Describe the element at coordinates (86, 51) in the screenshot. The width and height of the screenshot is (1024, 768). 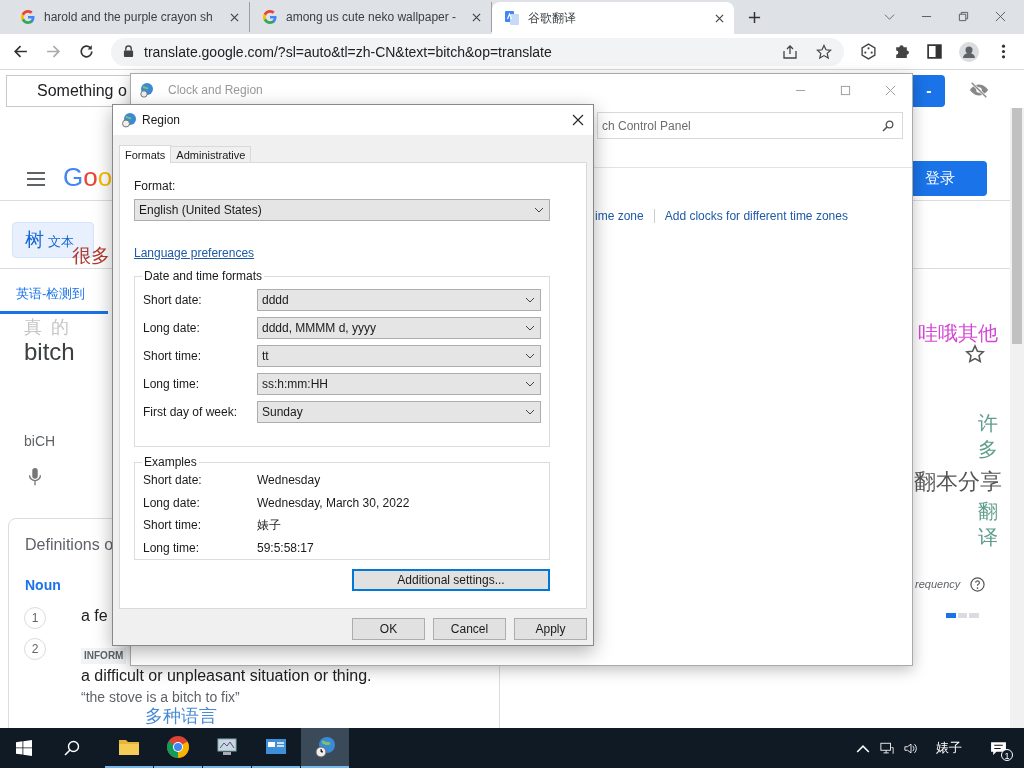
I see `reload-icon` at that location.